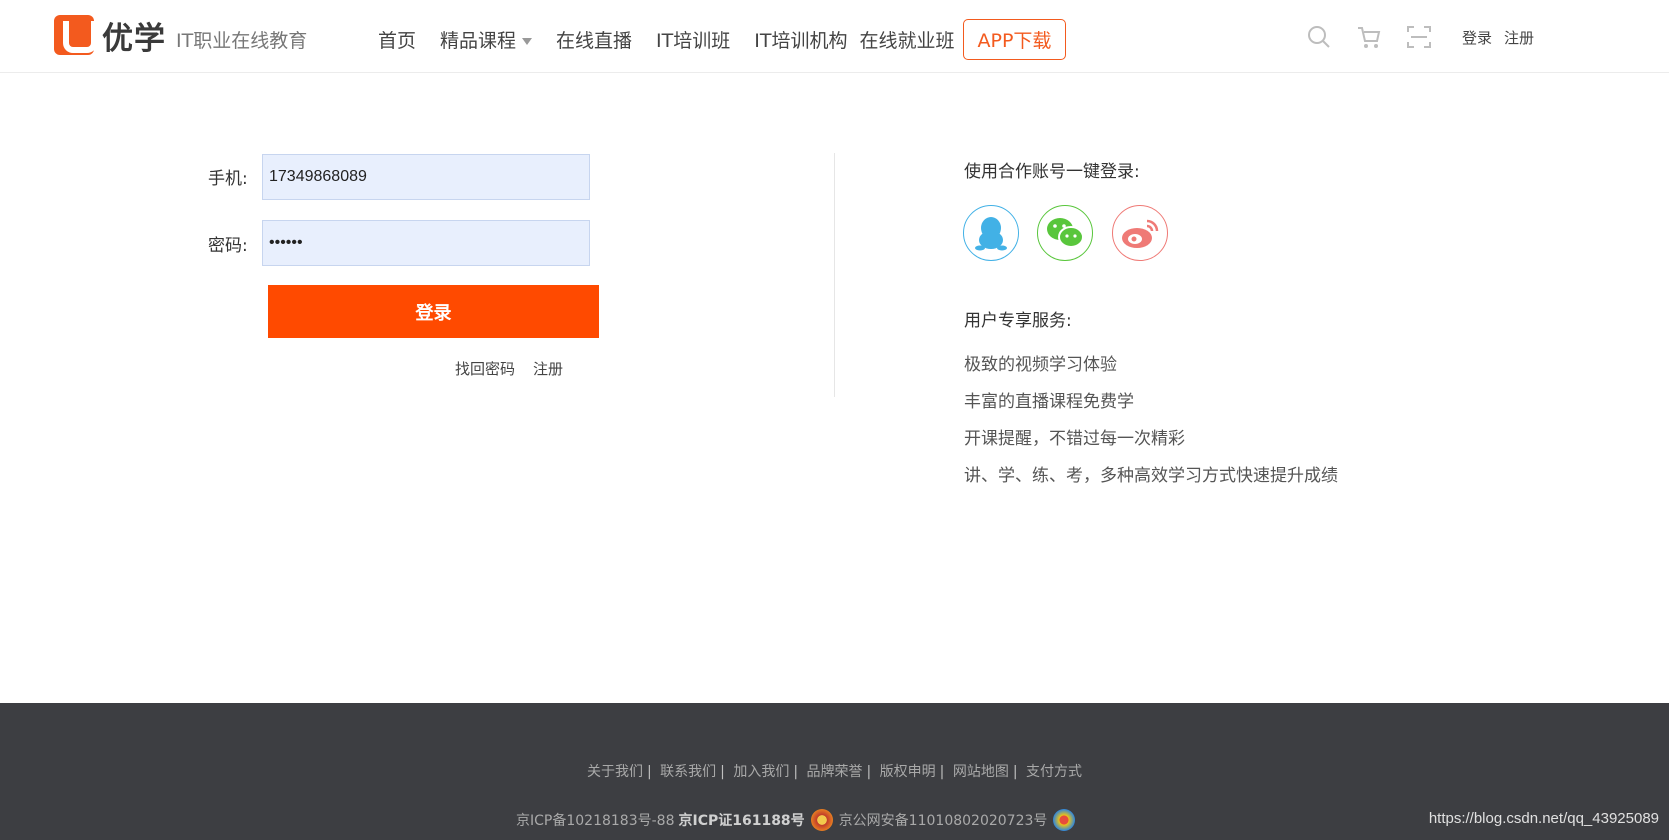  I want to click on icp-license: 京ICP证161188号, so click(741, 820).